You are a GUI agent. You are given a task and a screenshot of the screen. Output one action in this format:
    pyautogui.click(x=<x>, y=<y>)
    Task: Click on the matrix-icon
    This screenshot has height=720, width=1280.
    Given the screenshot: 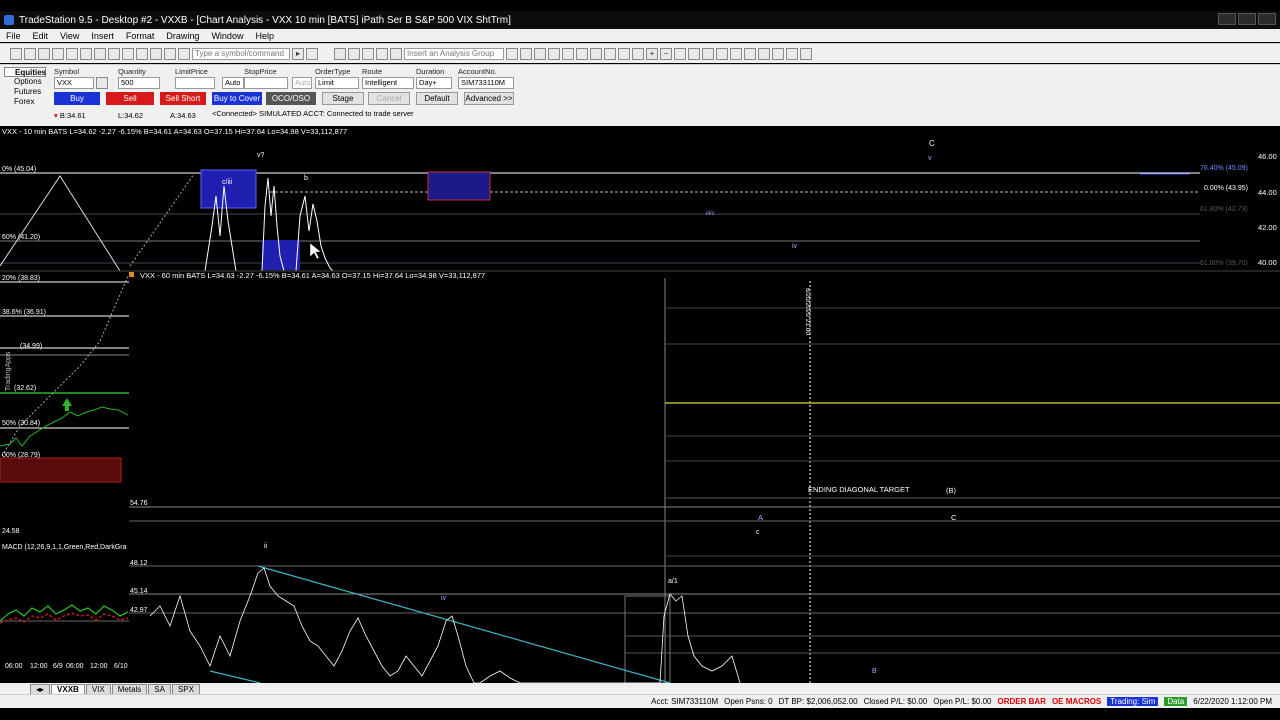 What is the action you would take?
    pyautogui.click(x=170, y=53)
    